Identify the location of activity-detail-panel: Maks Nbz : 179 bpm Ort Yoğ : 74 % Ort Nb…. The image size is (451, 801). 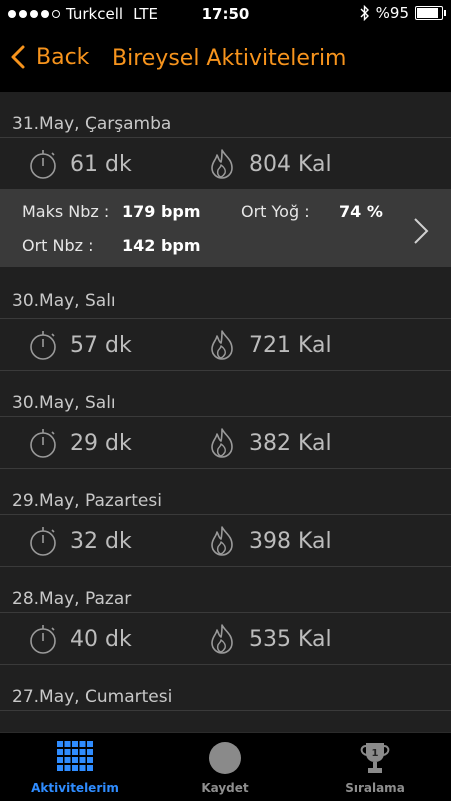
(225, 228).